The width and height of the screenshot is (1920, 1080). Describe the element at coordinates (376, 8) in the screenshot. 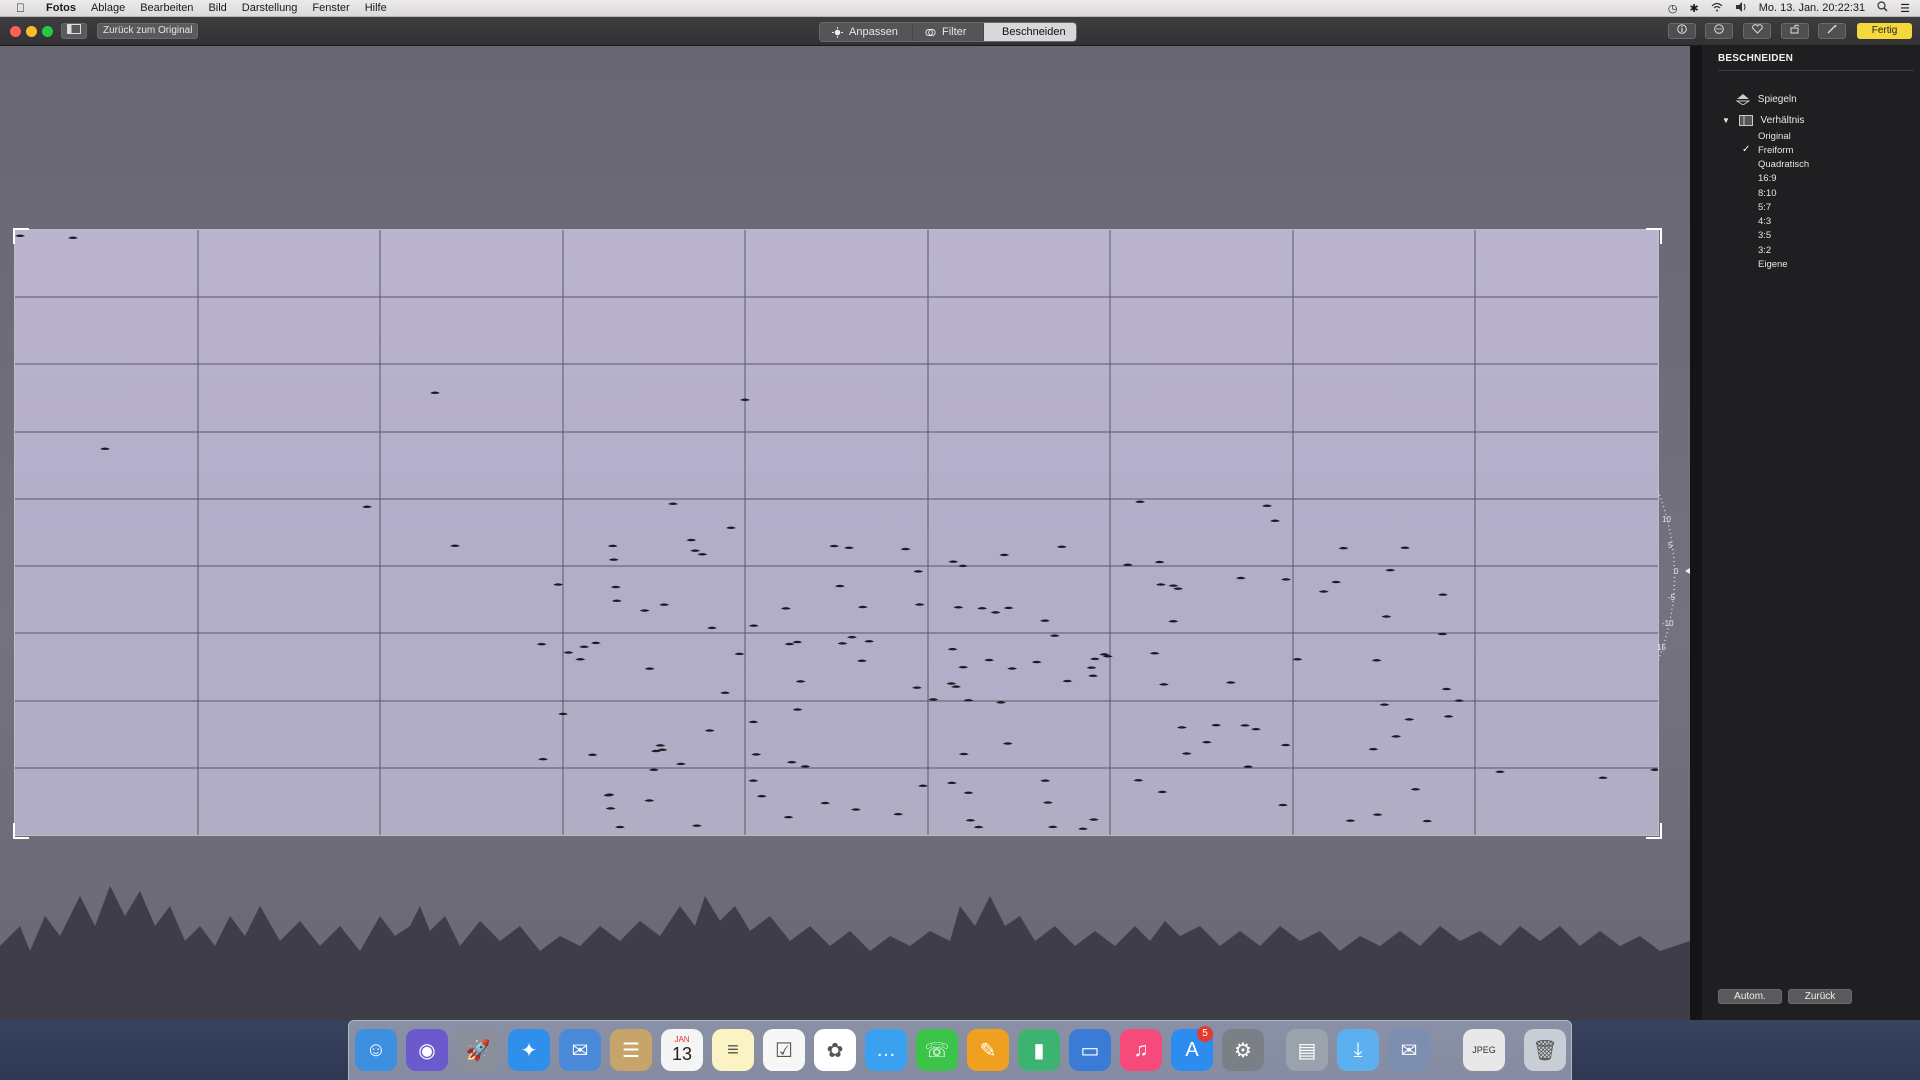

I see `menu-hilfe: Hilfe` at that location.